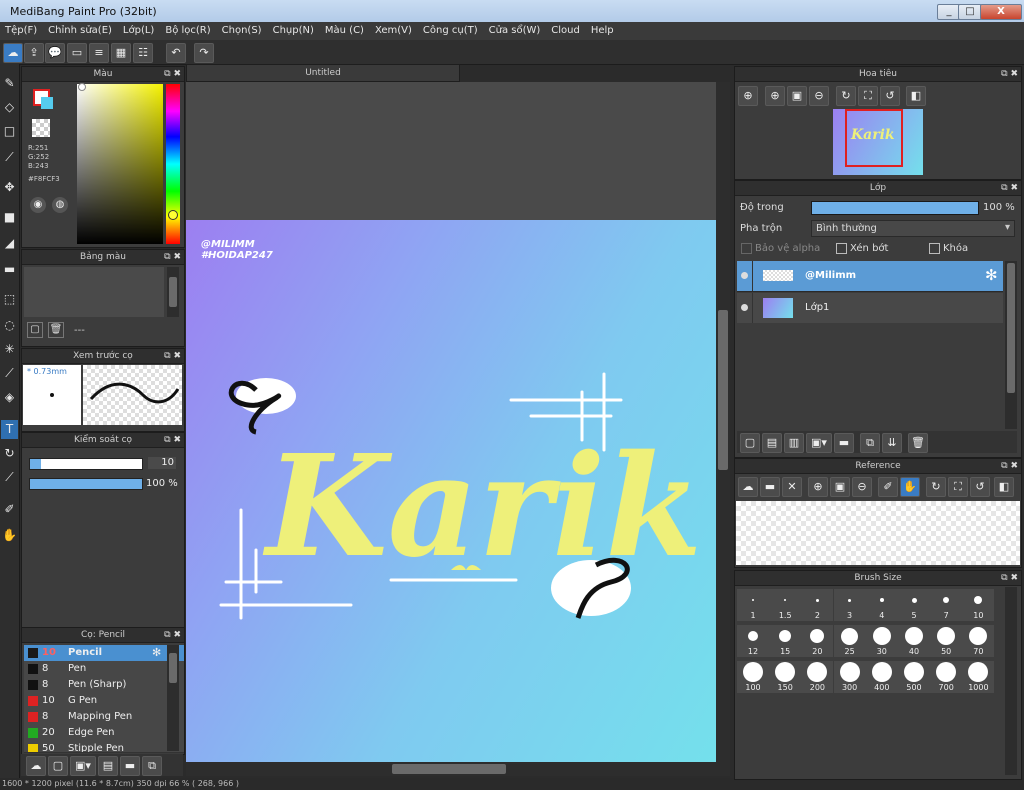  What do you see at coordinates (94, 292) in the screenshot?
I see `palette-swatch-area` at bounding box center [94, 292].